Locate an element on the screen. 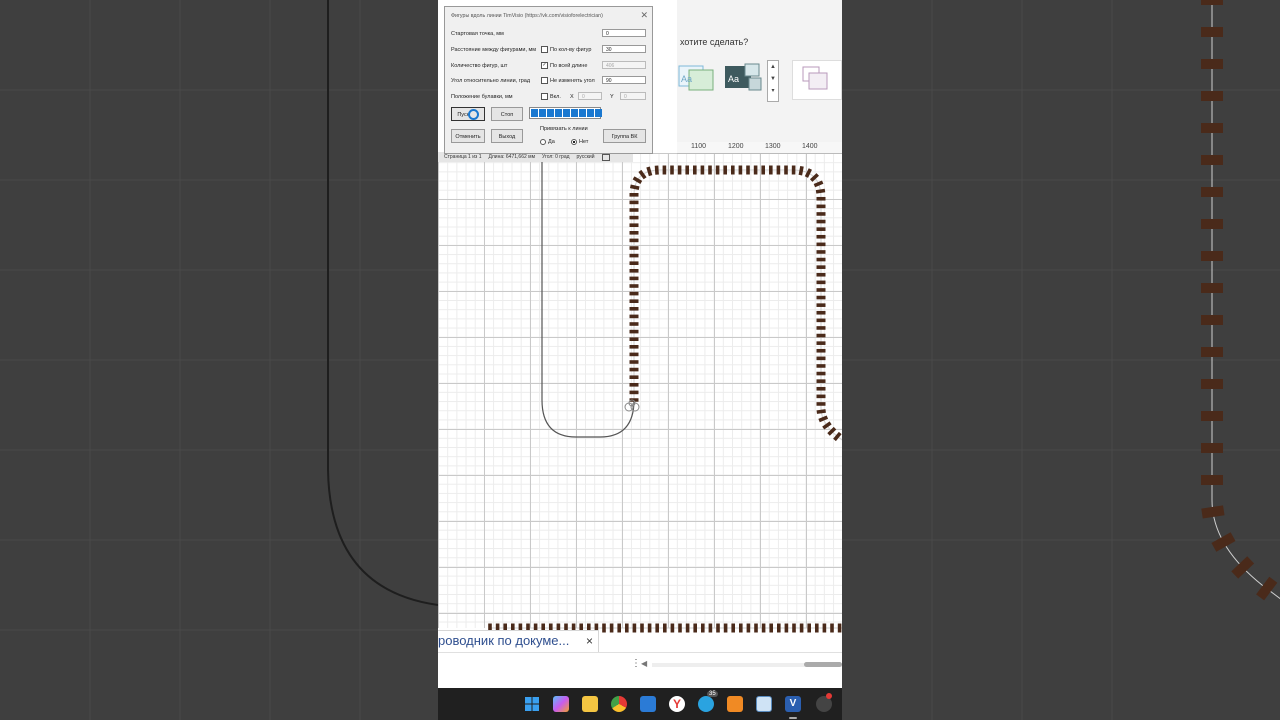 This screenshot has width=1280, height=720. keep-angle-checkbox: Не изменять угол is located at coordinates (568, 80).